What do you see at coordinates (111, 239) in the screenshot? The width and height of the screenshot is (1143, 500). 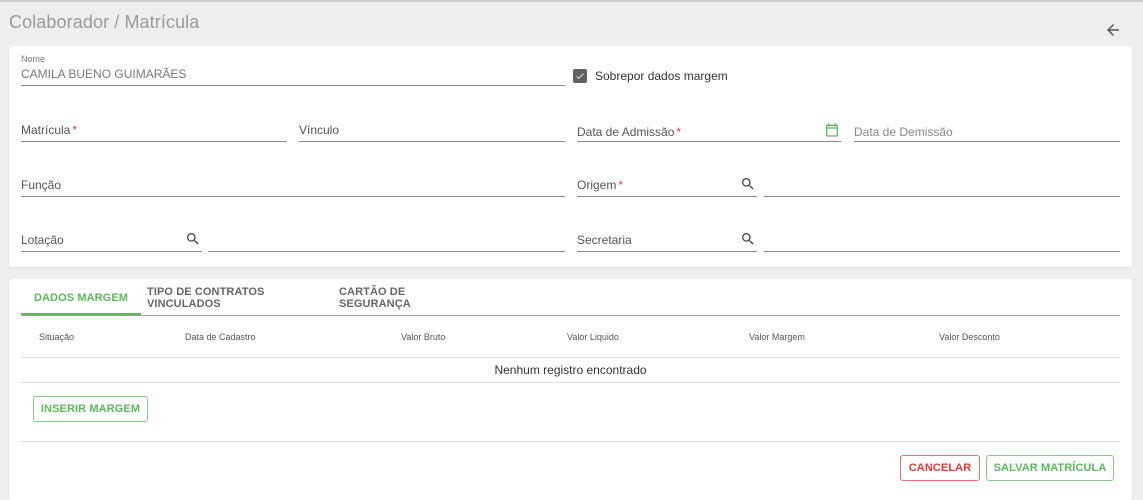 I see `lotacao-input: Lotação` at bounding box center [111, 239].